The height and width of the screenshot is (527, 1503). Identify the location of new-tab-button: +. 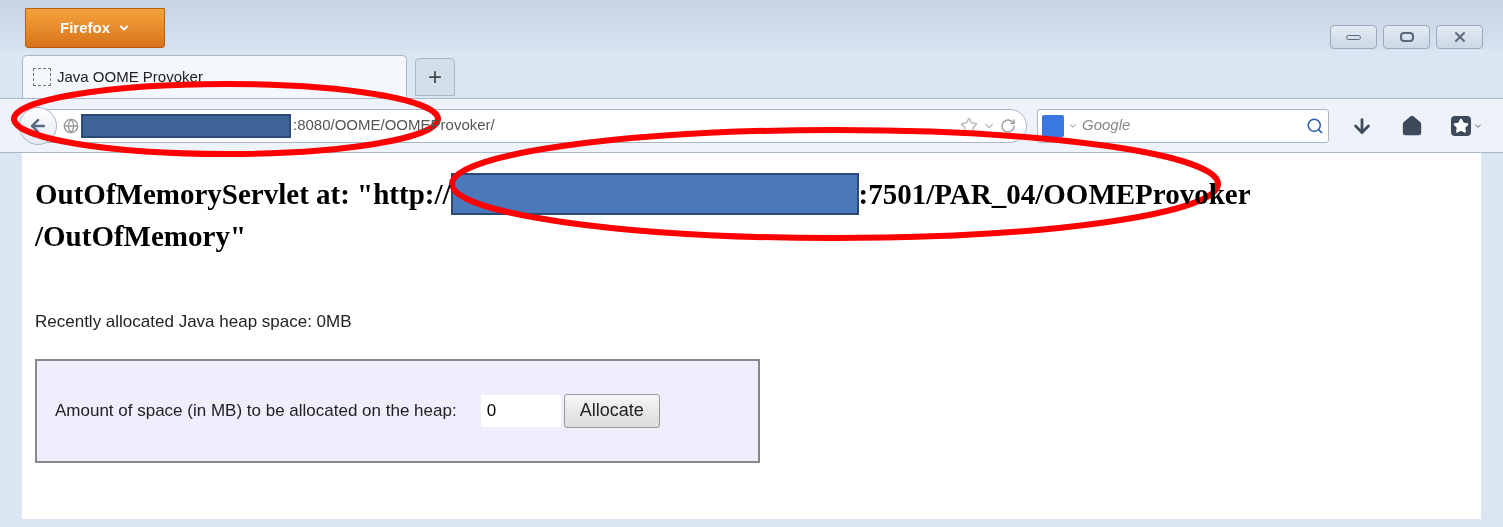
(435, 77).